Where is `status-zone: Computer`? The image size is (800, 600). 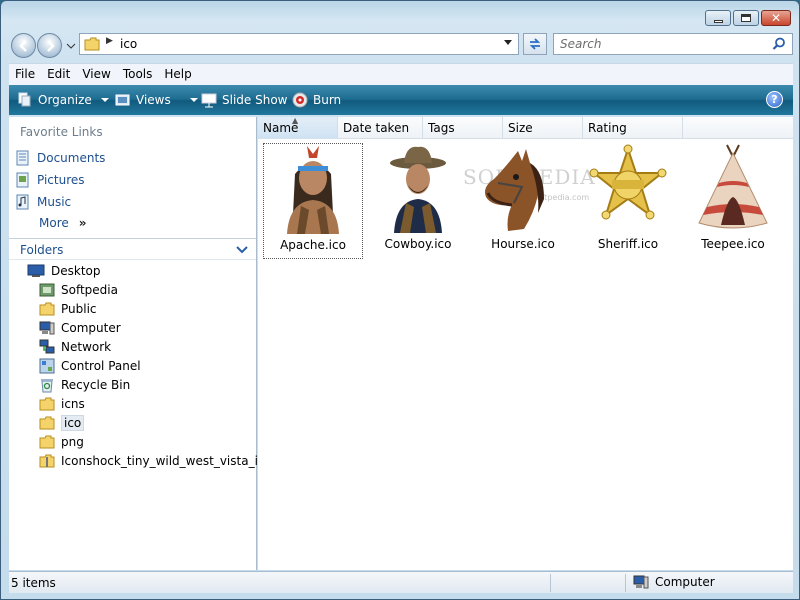 status-zone: Computer is located at coordinates (674, 582).